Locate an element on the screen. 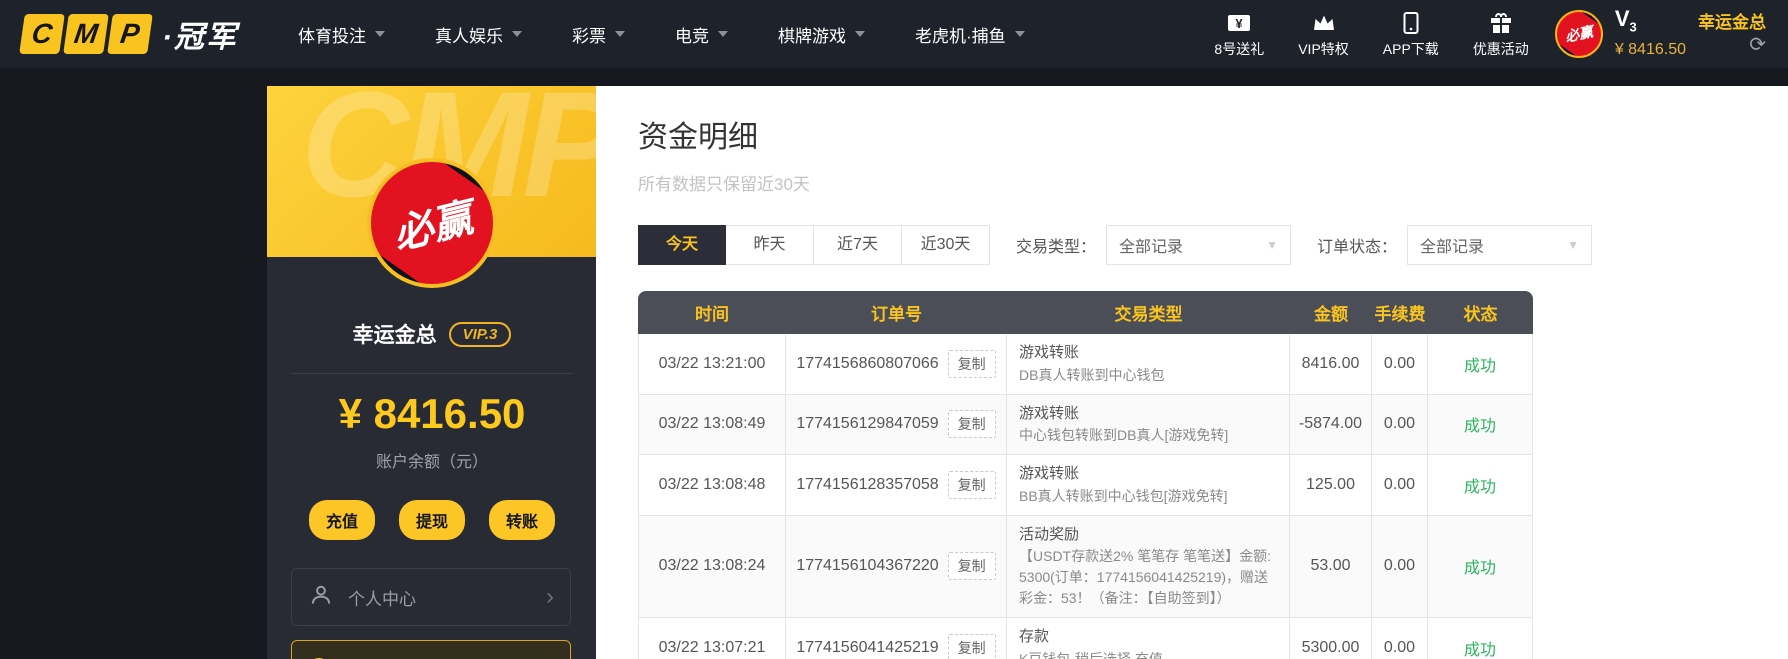  nav-quick-link: ¥ 8号送礼 is located at coordinates (1239, 34).